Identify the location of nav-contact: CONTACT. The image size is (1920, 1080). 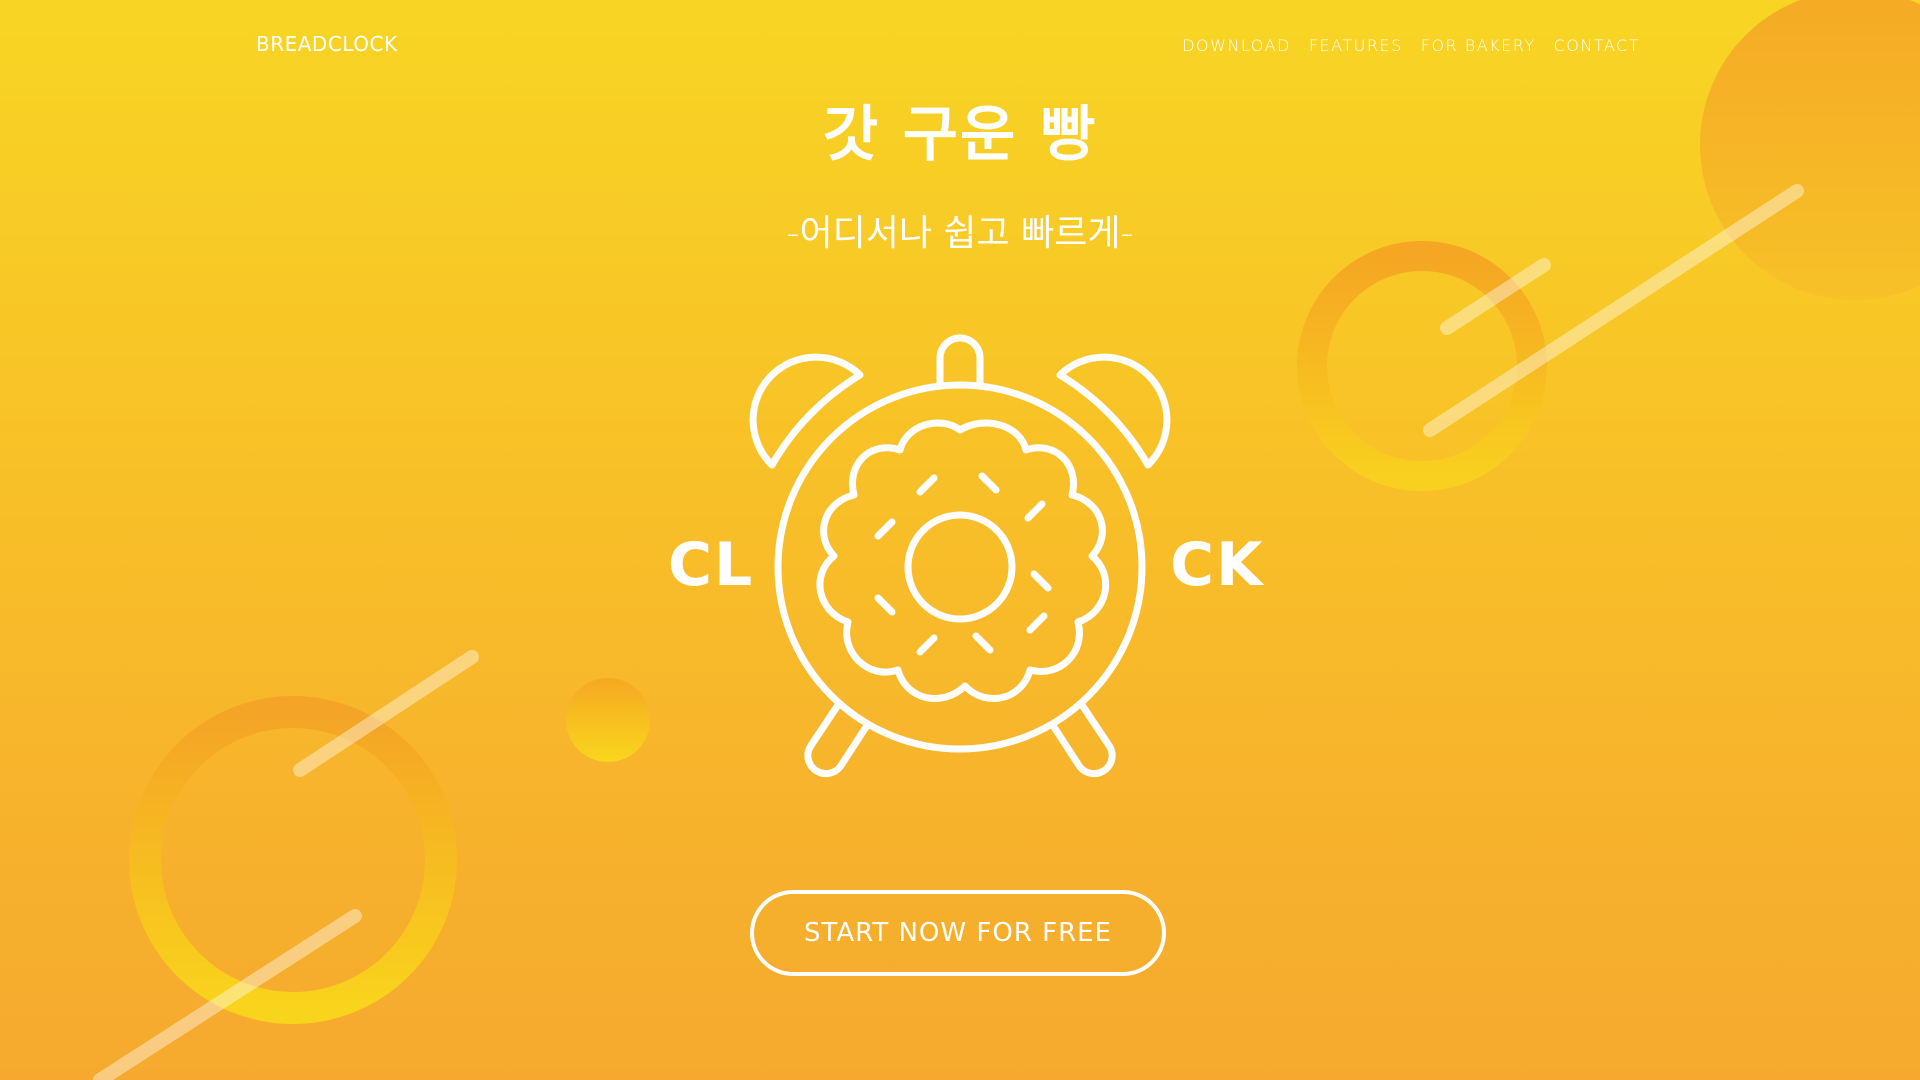
(1597, 45).